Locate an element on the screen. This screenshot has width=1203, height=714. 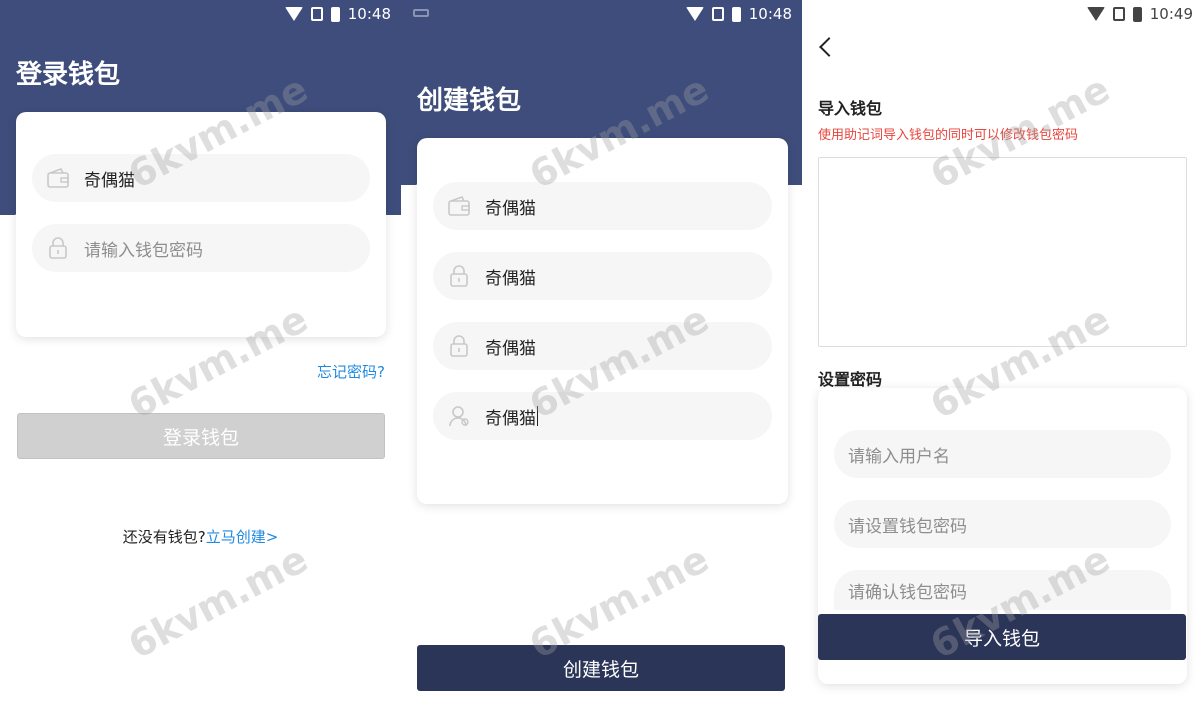
confirm-password-input: 请确认钱包密码 is located at coordinates (1002, 590).